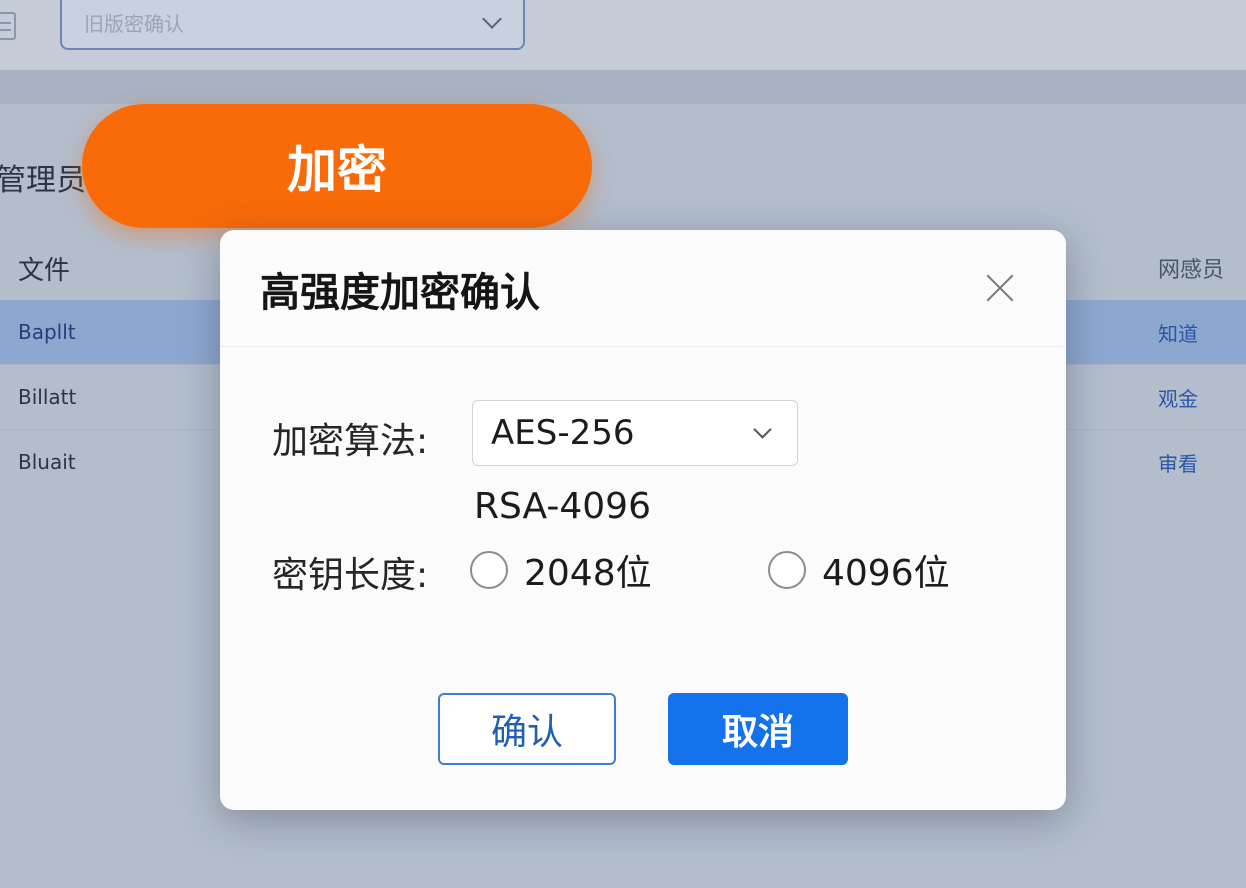 This screenshot has width=1246, height=888. What do you see at coordinates (1178, 462) in the screenshot?
I see `row-link: 审看` at bounding box center [1178, 462].